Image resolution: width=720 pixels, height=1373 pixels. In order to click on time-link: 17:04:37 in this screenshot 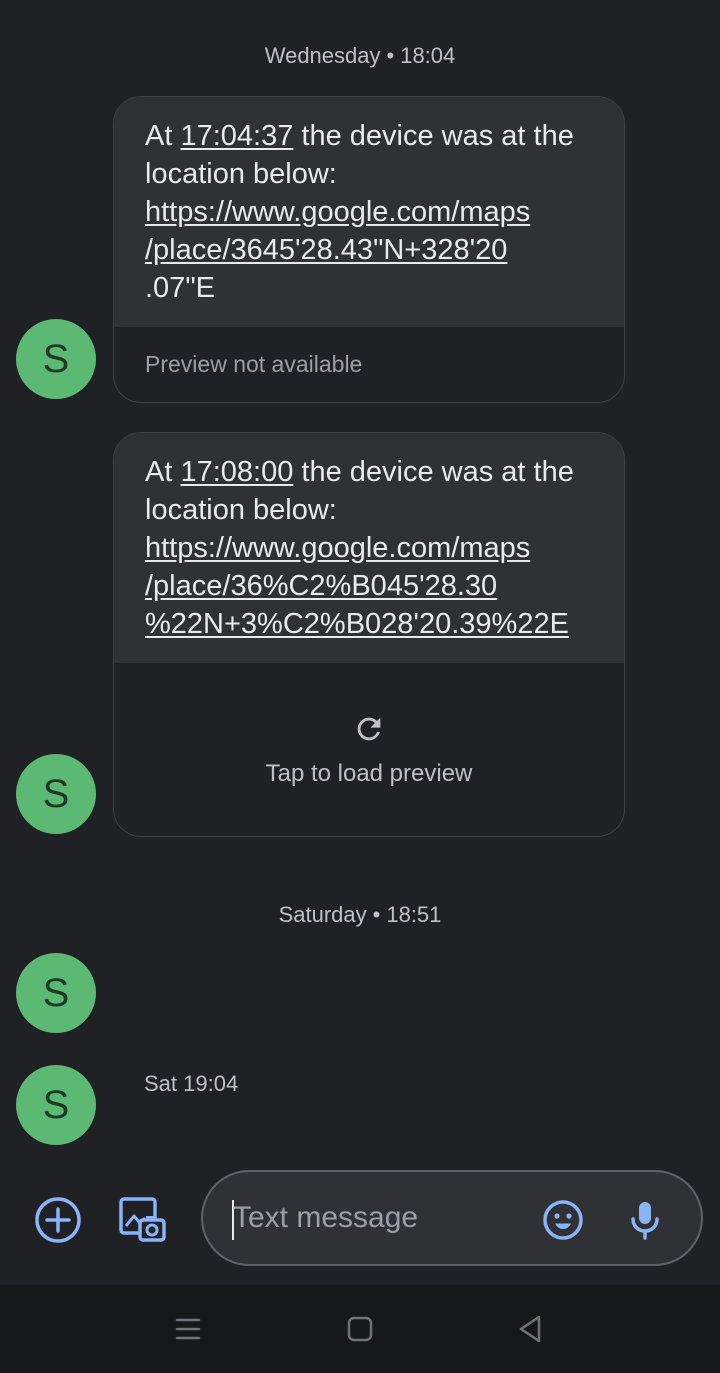, I will do `click(236, 136)`.